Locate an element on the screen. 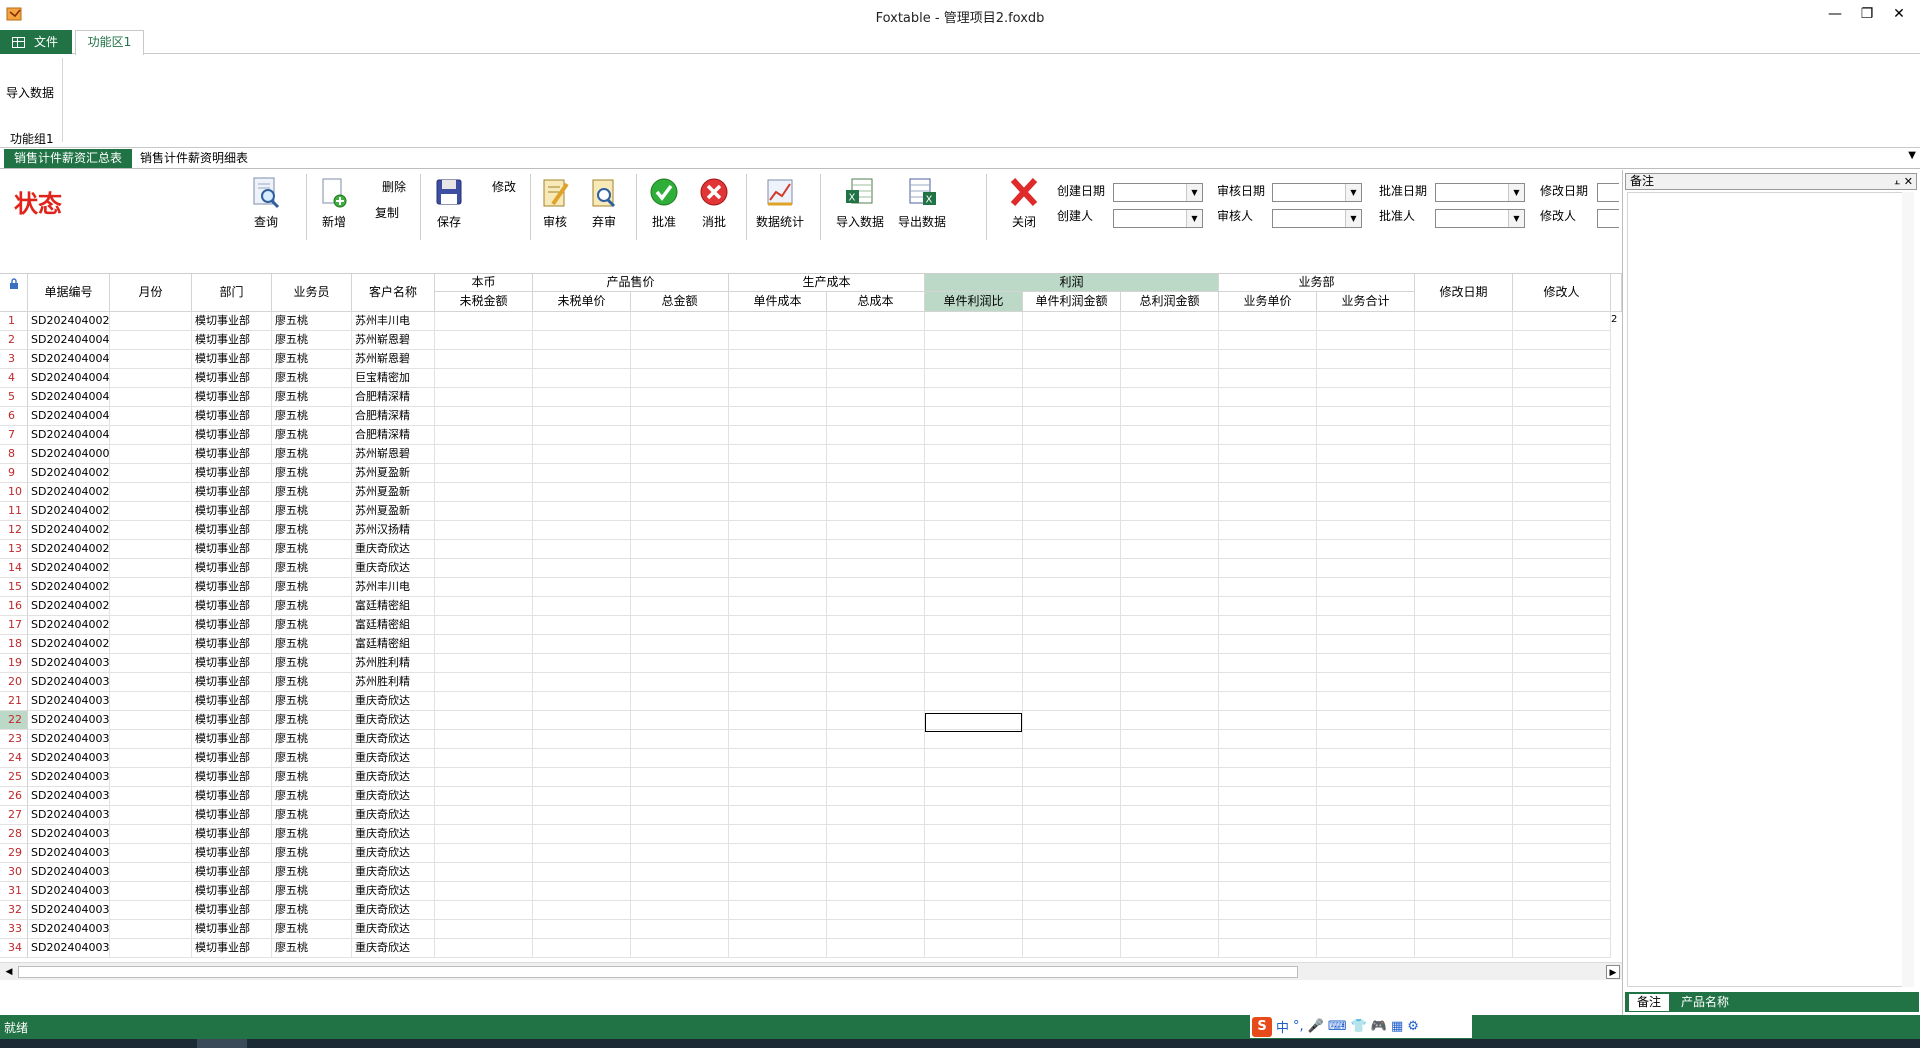 The width and height of the screenshot is (1920, 1048). row-number: 30 is located at coordinates (14, 872).